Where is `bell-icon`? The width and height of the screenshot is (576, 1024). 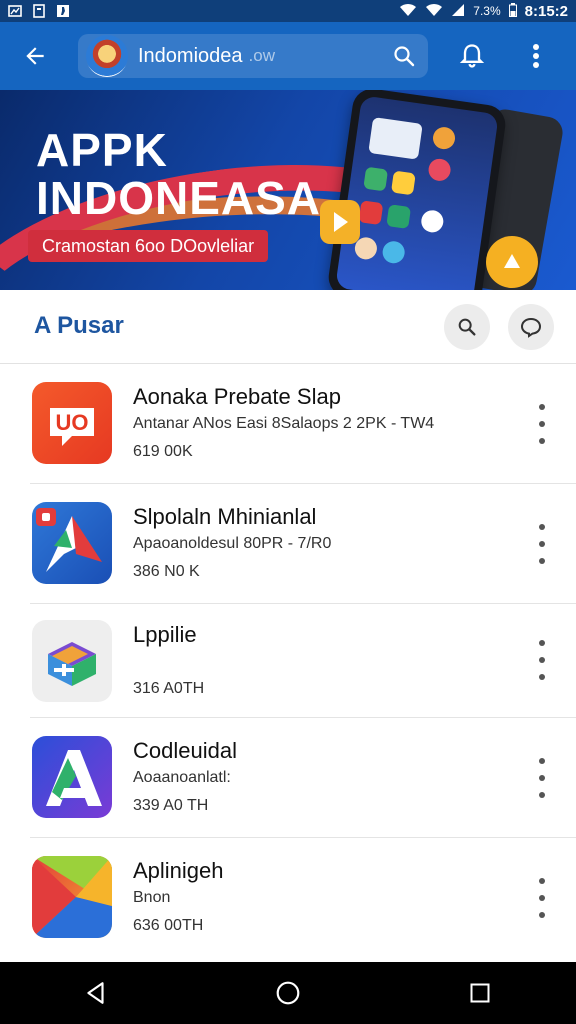 bell-icon is located at coordinates (472, 56).